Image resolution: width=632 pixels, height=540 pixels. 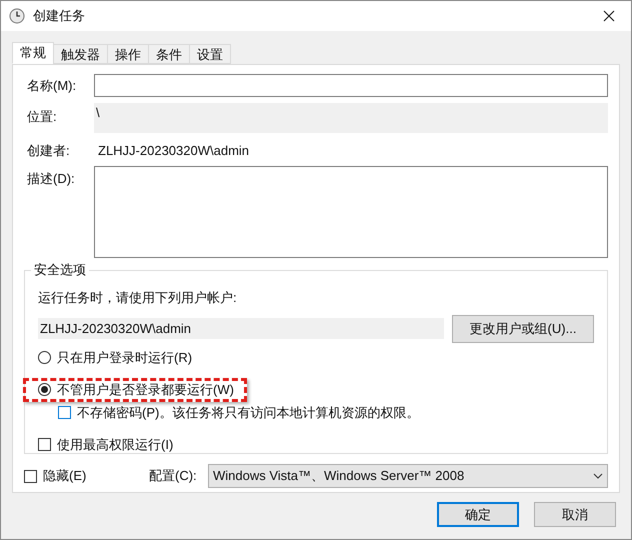 What do you see at coordinates (173, 476) in the screenshot?
I see `field-label: 配置(C):` at bounding box center [173, 476].